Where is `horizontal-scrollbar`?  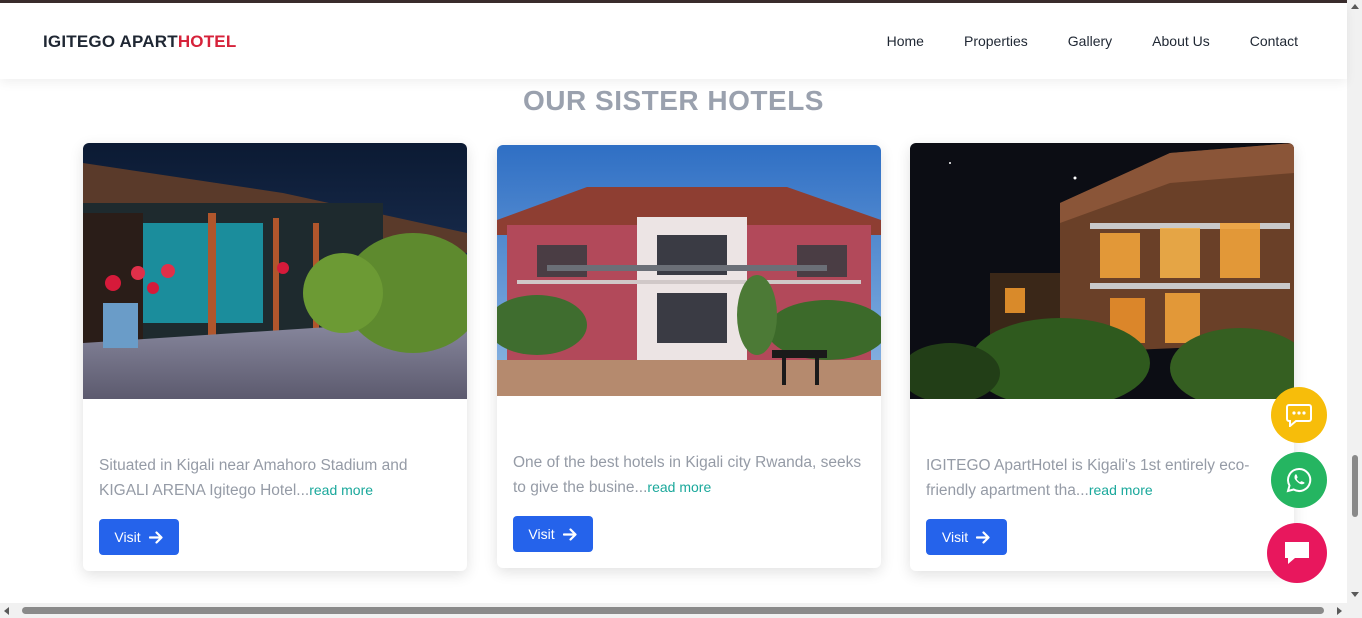 horizontal-scrollbar is located at coordinates (681, 610).